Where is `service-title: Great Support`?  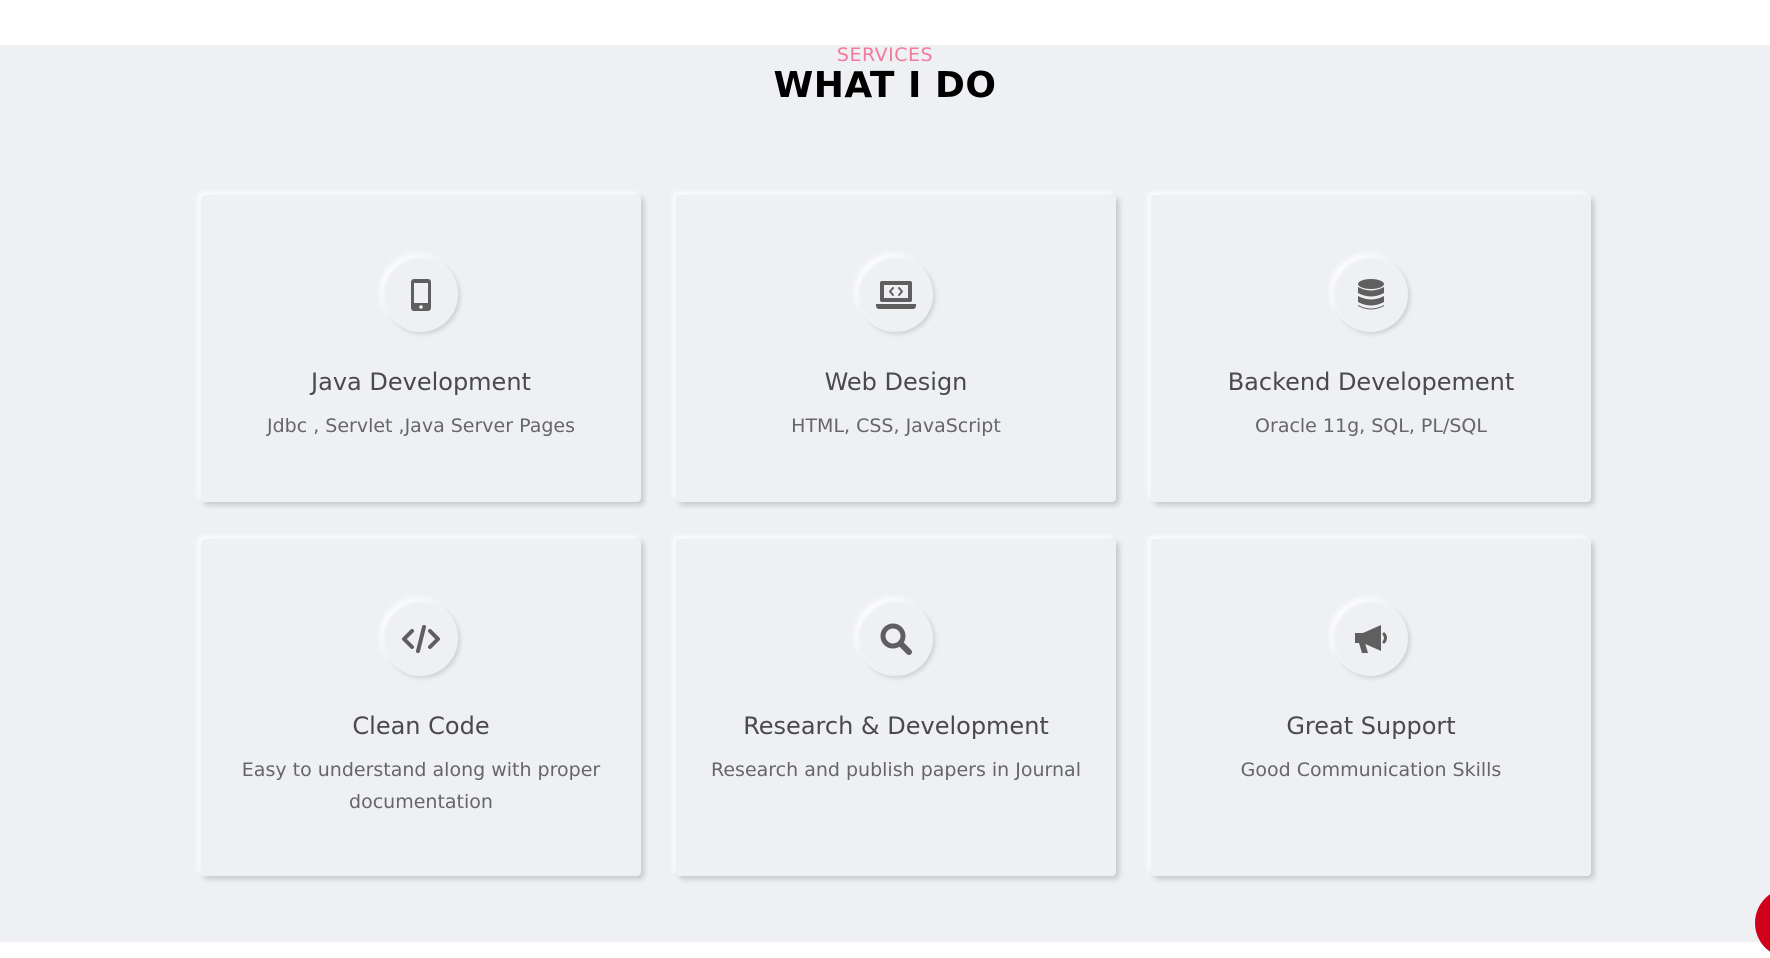 service-title: Great Support is located at coordinates (1371, 726).